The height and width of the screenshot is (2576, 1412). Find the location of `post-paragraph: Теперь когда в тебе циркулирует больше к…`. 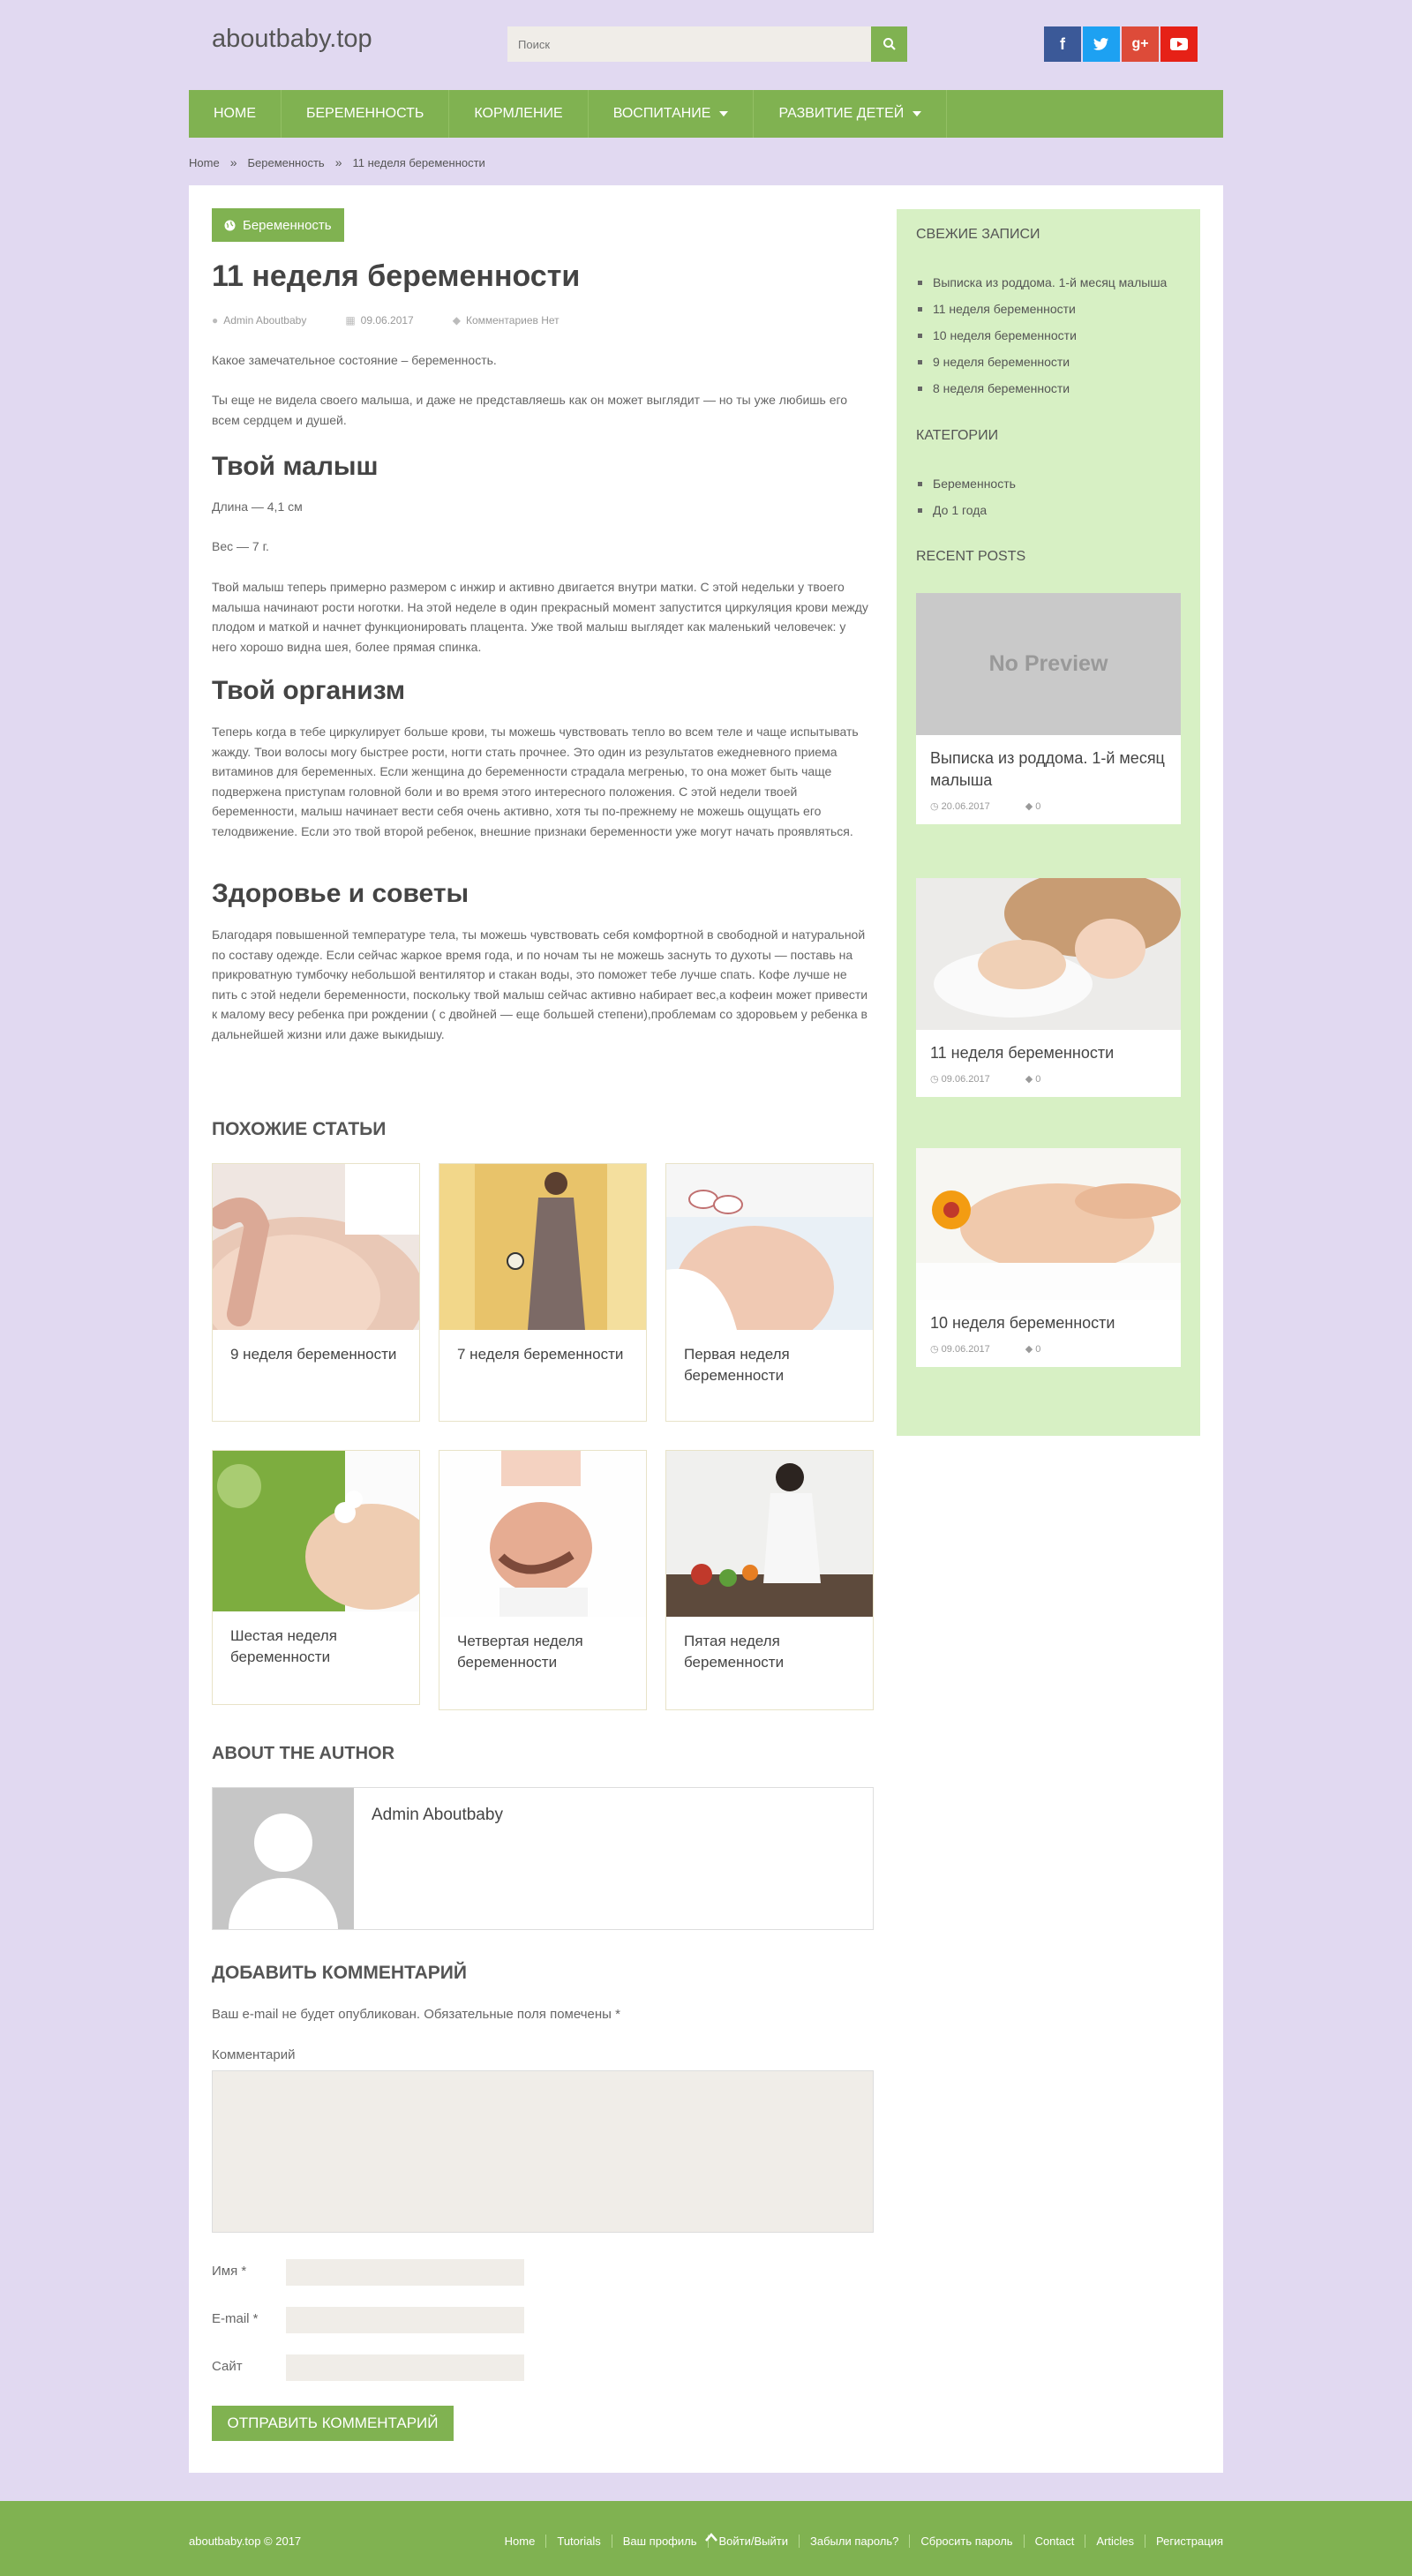

post-paragraph: Теперь когда в тебе циркулирует больше к… is located at coordinates (535, 781).